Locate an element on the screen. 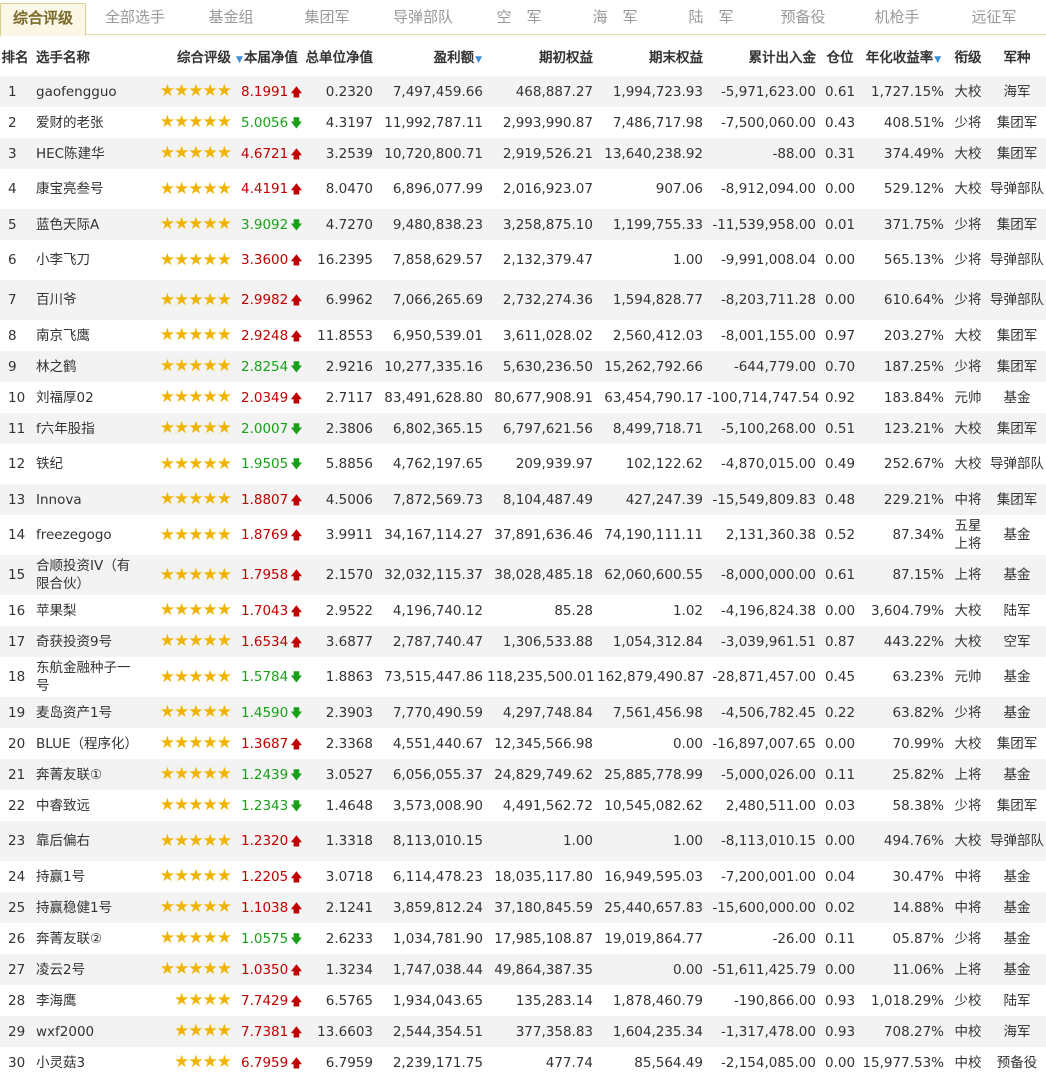 The image size is (1046, 1081). rank-title-cell: 中校 is located at coordinates (968, 1062).